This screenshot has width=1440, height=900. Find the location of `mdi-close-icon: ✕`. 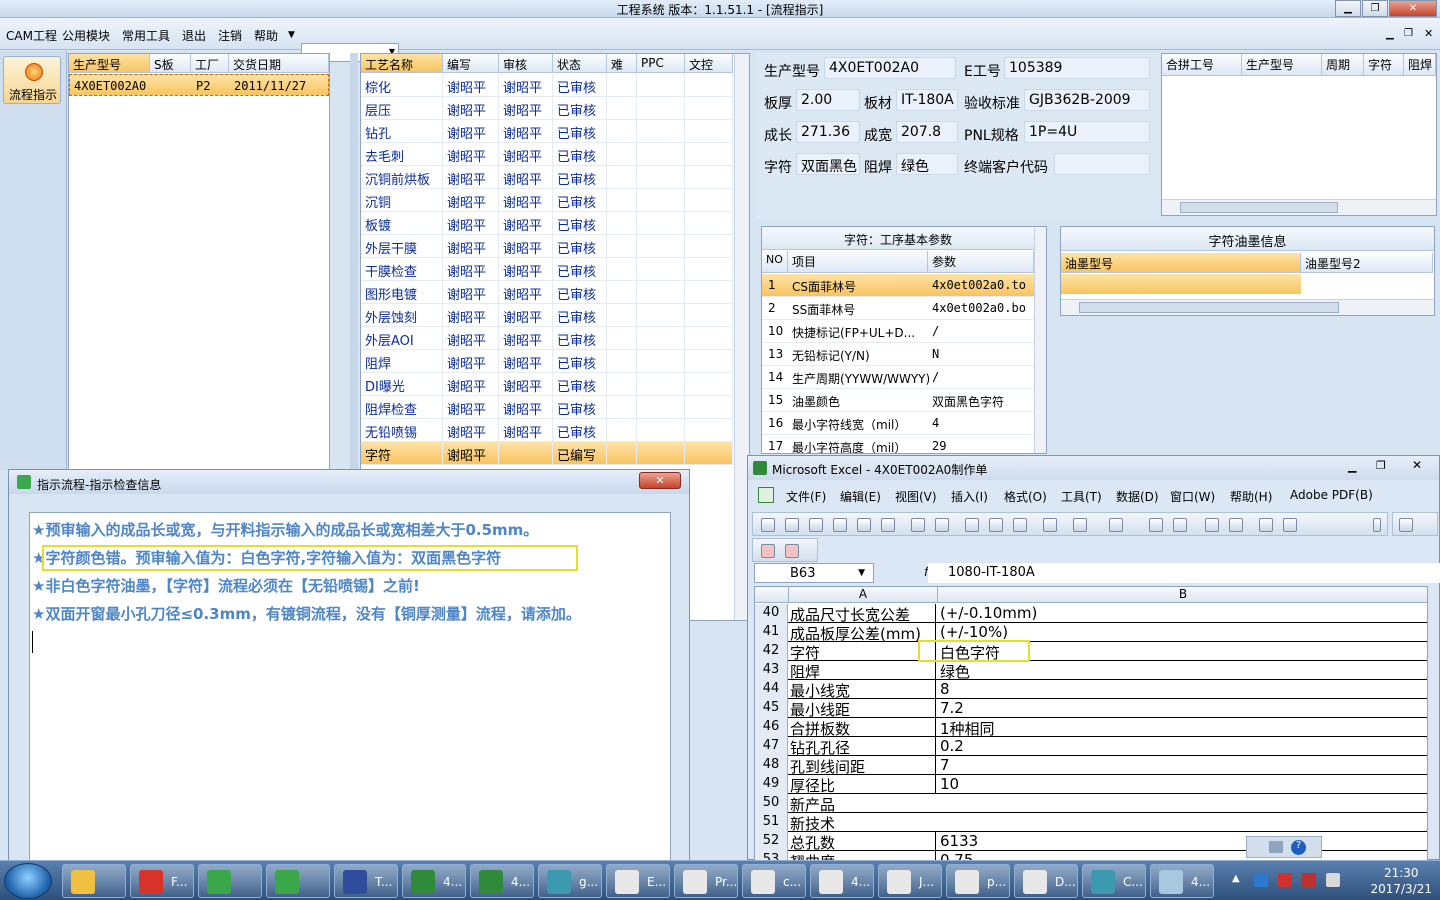

mdi-close-icon: ✕ is located at coordinates (1428, 33).